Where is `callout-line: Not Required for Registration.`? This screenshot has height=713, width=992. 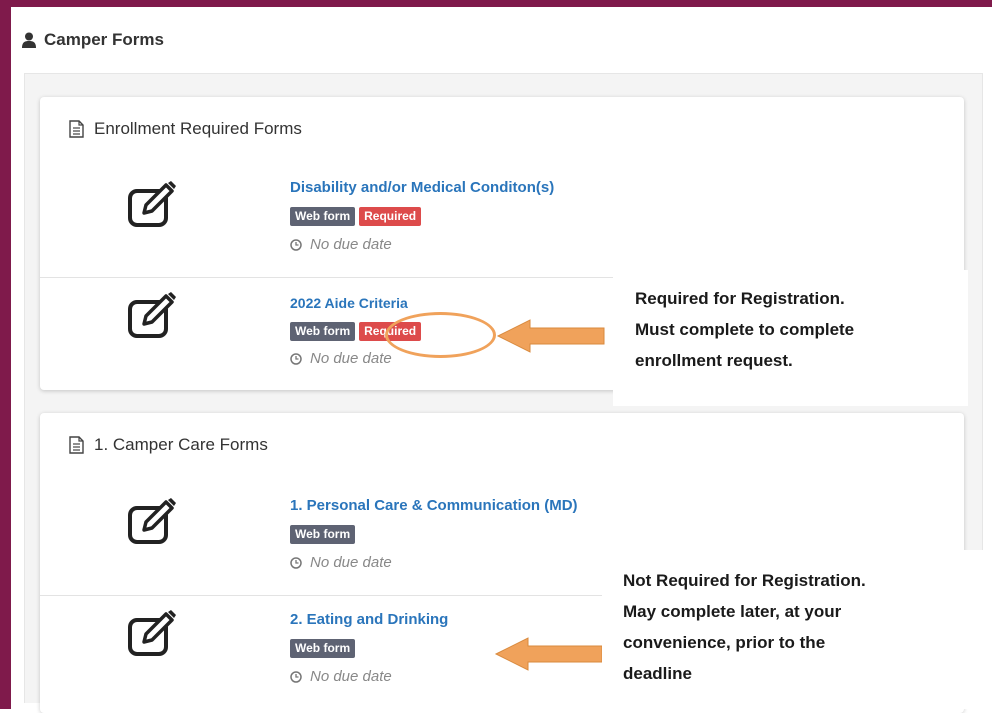 callout-line: Not Required for Registration. is located at coordinates (744, 580).